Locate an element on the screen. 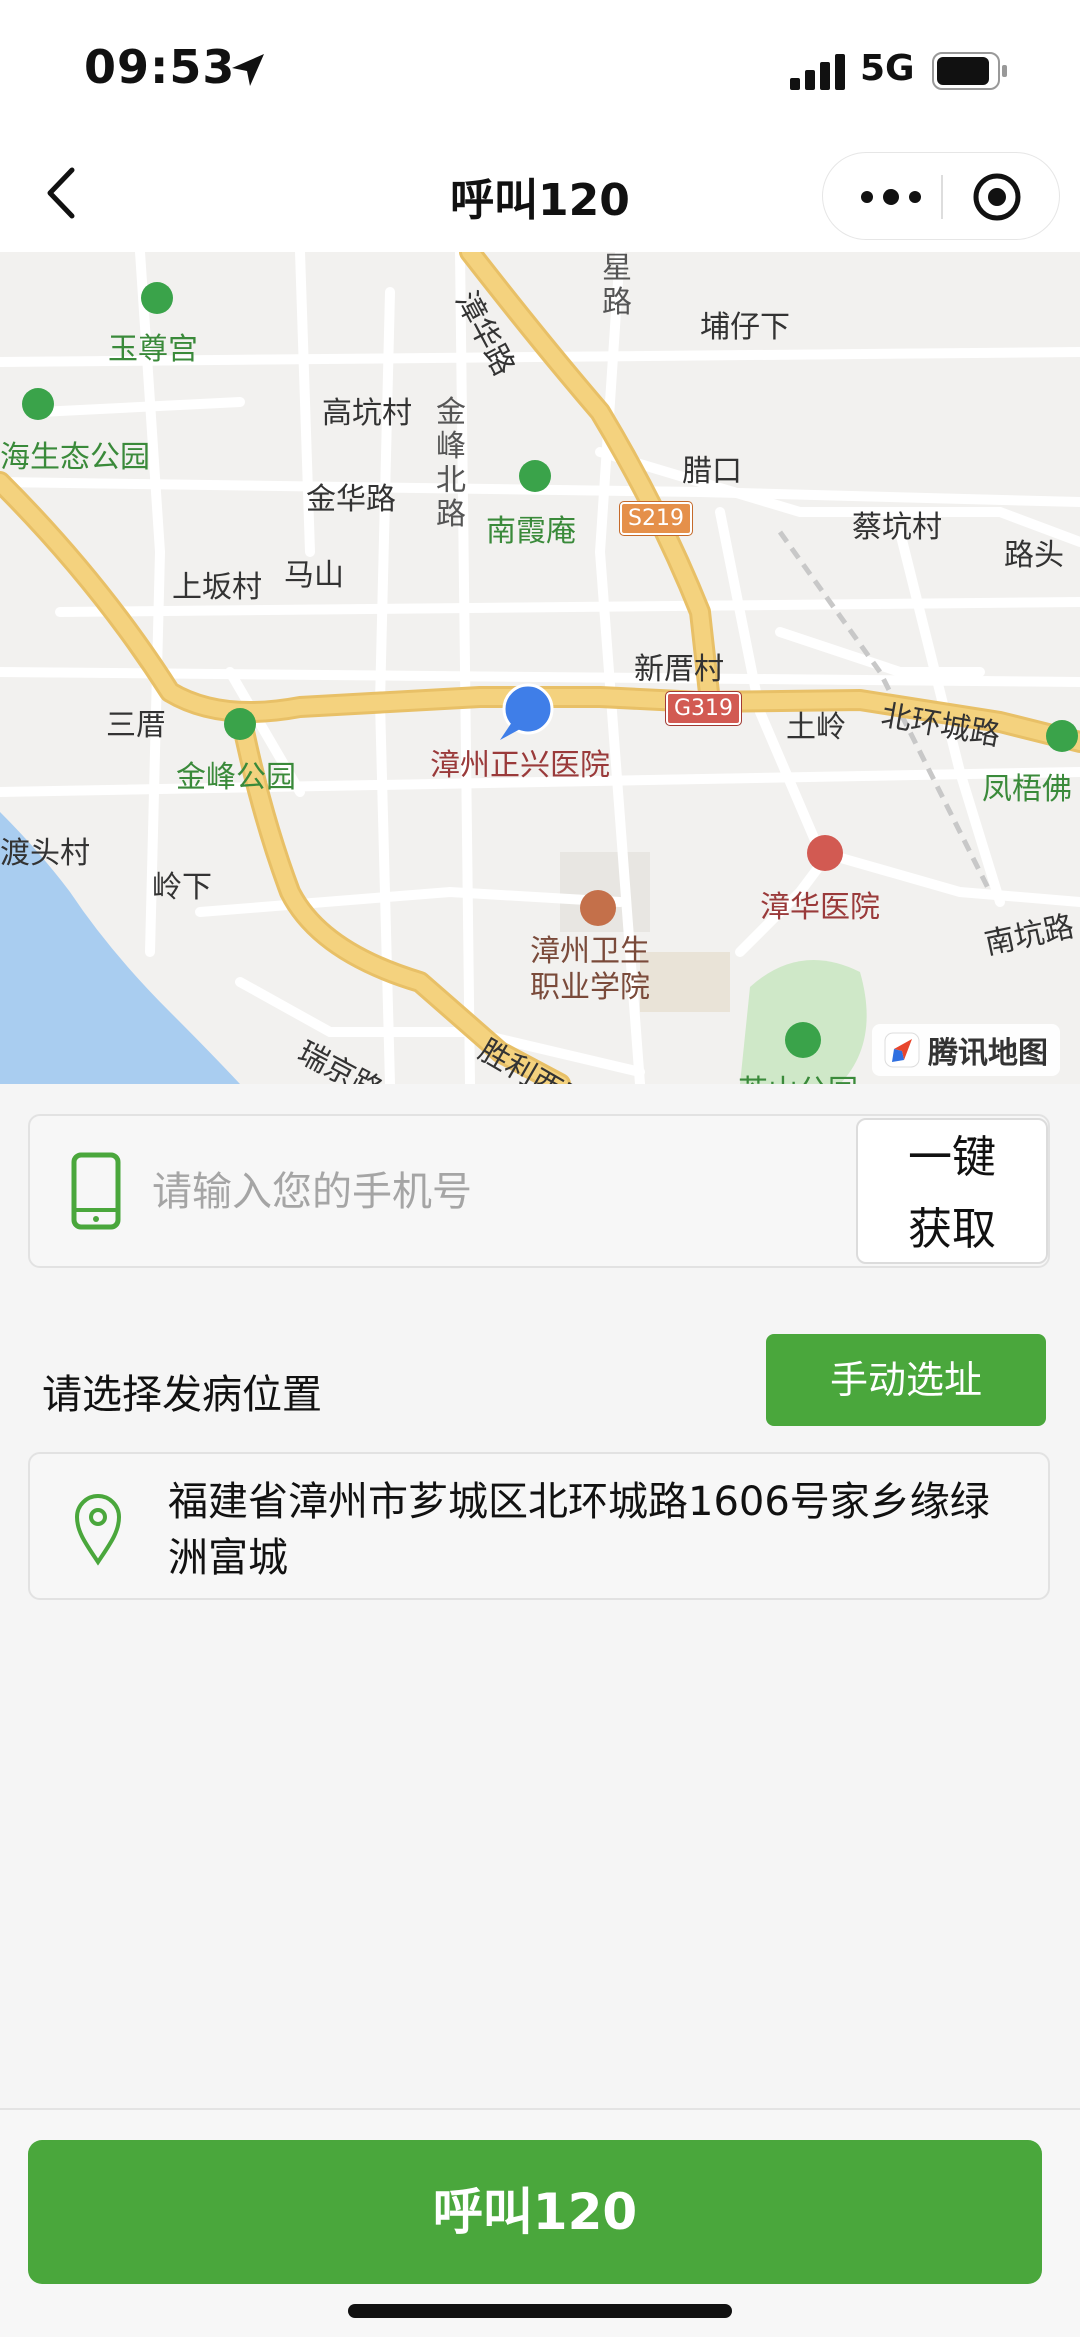  status-bar: 09:53 5G is located at coordinates (540, 70).